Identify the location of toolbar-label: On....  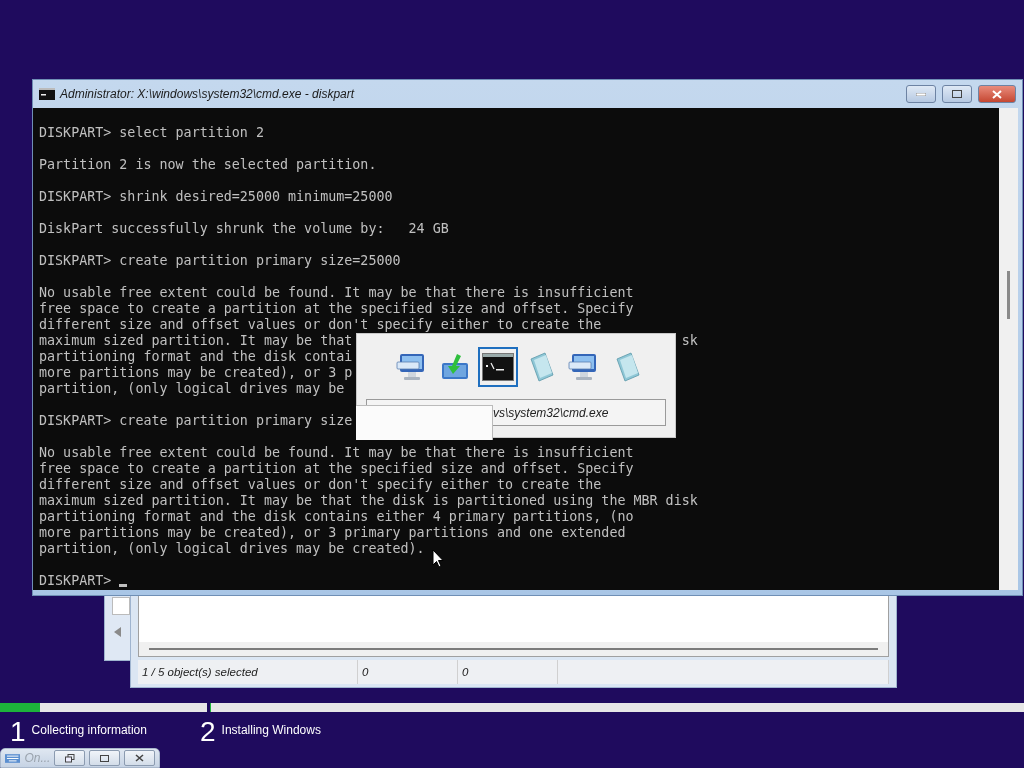
(37, 758).